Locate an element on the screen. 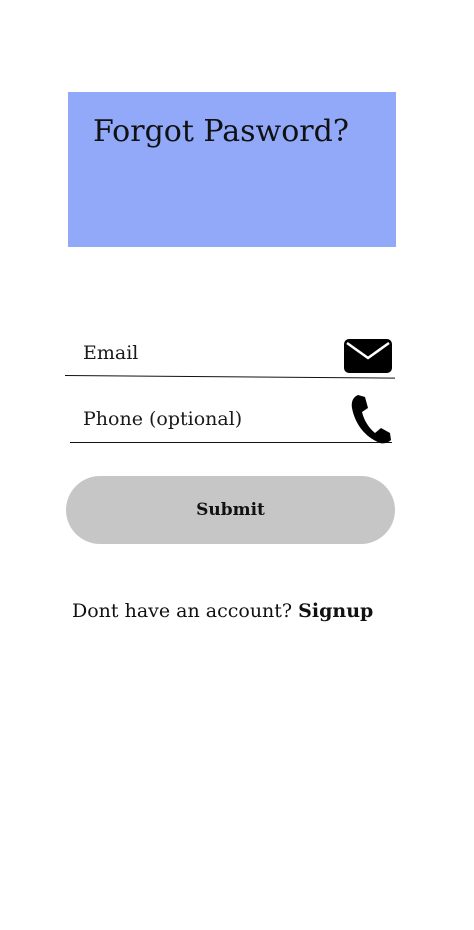  header-card: Forgot Pasword? is located at coordinates (232, 169).